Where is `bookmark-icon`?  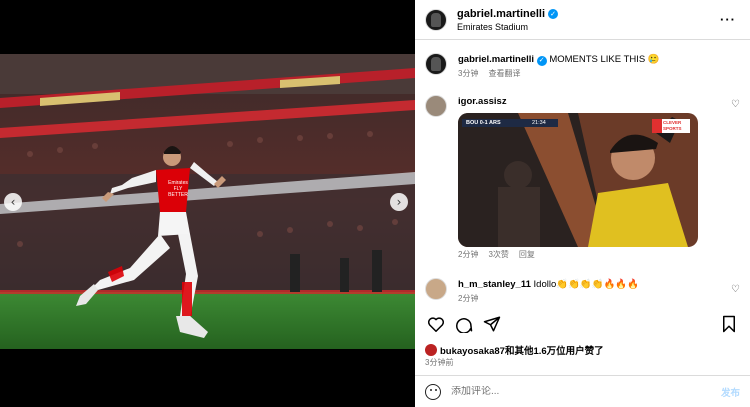
bookmark-icon is located at coordinates (729, 324).